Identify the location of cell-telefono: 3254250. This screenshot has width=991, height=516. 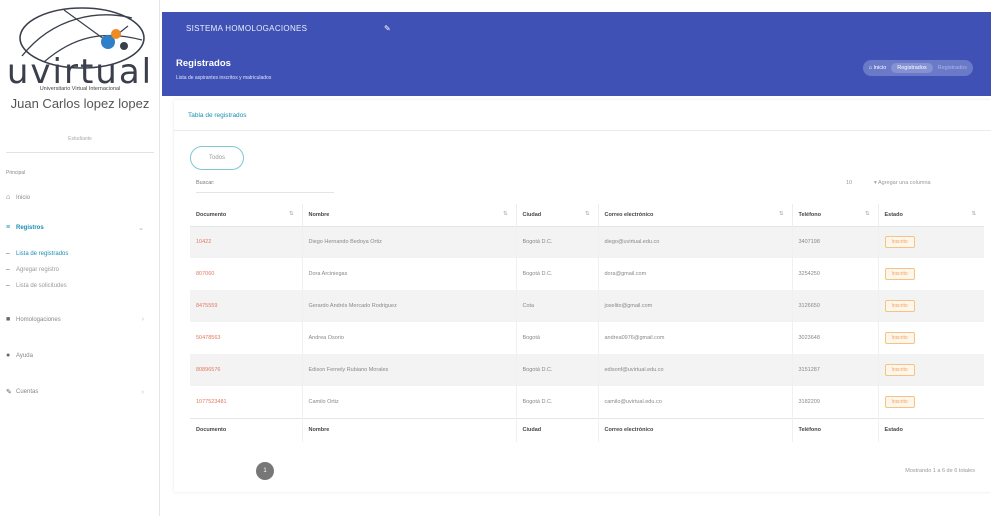
(835, 274).